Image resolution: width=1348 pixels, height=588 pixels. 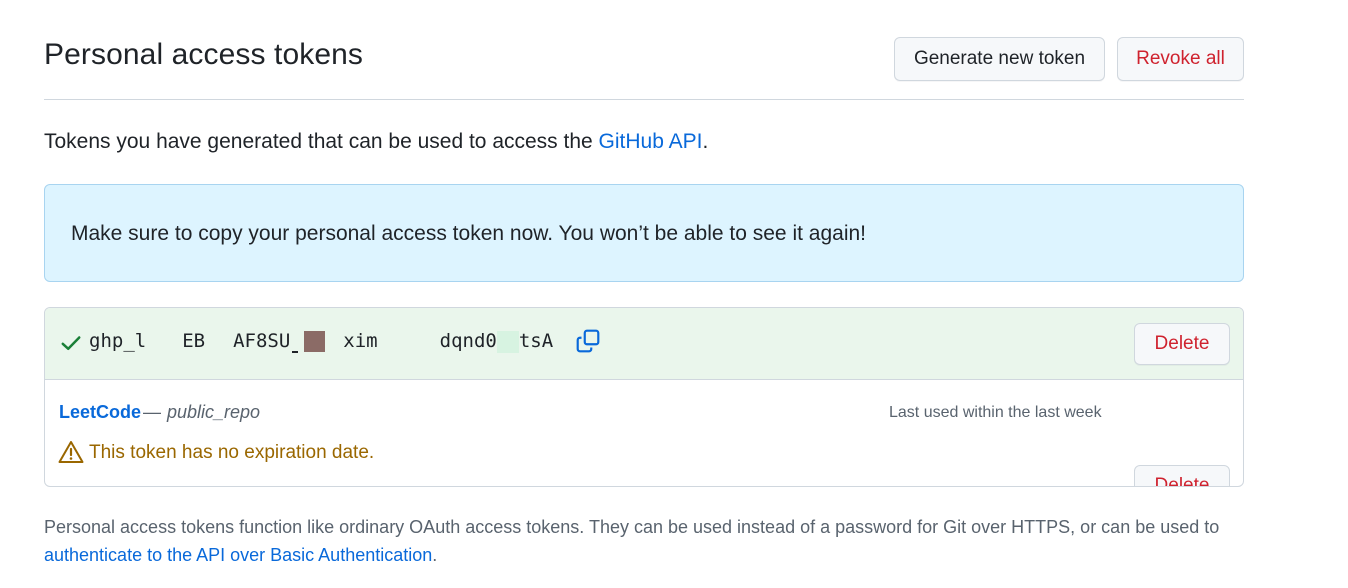 I want to click on copy-icon, so click(x=588, y=341).